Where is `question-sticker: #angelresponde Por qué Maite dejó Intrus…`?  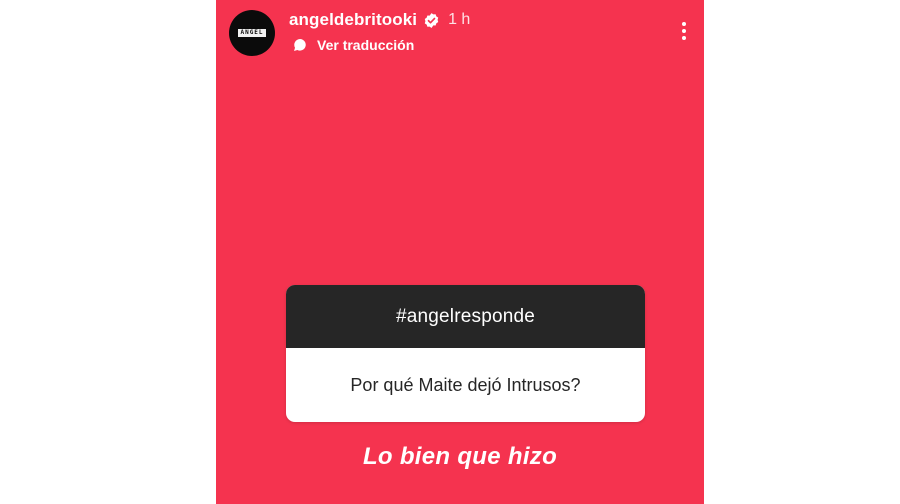
question-sticker: #angelresponde Por qué Maite dejó Intrus… is located at coordinates (465, 353).